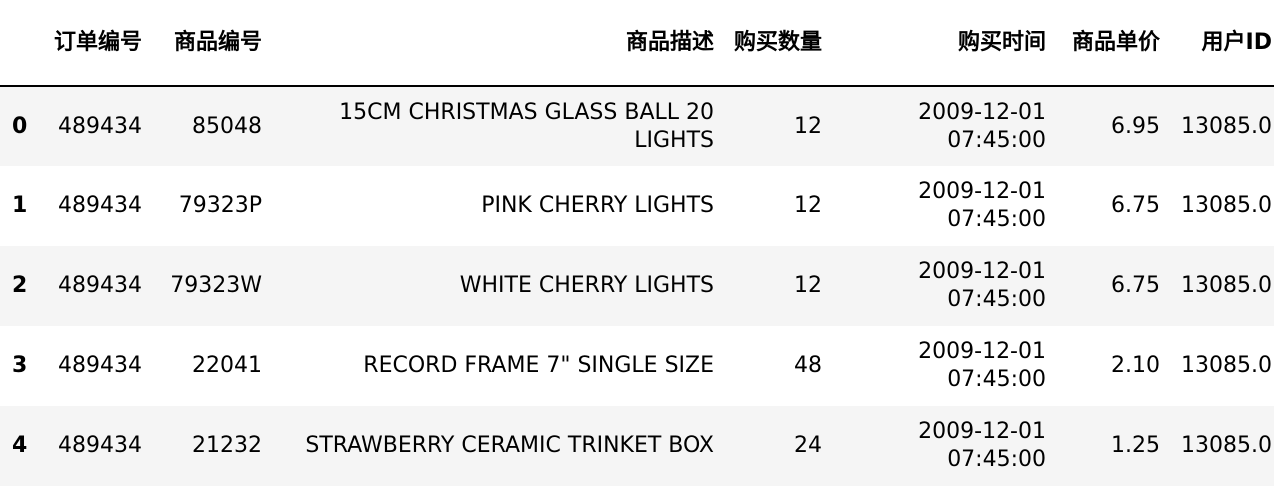 The image size is (1274, 488). Describe the element at coordinates (586, 285) in the screenshot. I see `cell-description: WHITE CHERRY LIGHTS` at that location.